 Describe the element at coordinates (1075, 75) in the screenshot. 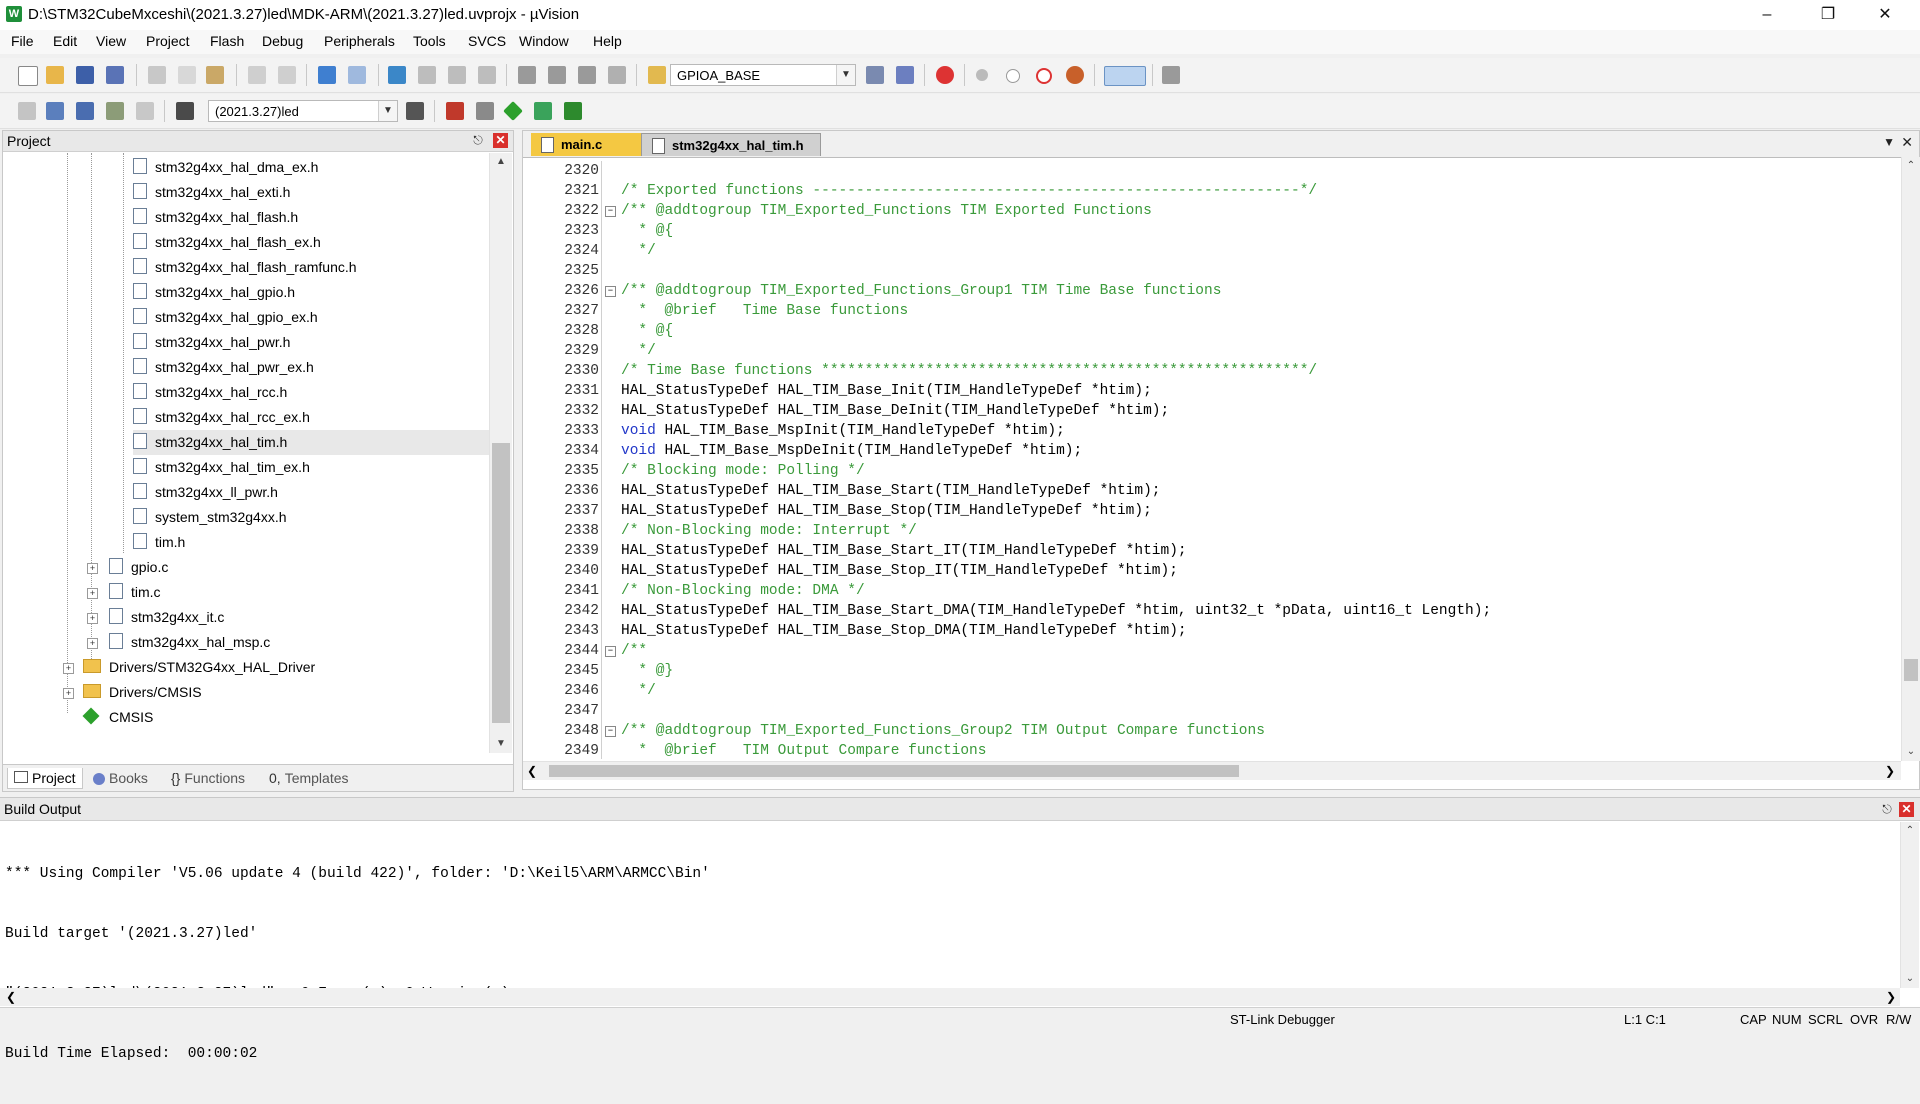

I see `breakpoint-kill-all-icon` at that location.